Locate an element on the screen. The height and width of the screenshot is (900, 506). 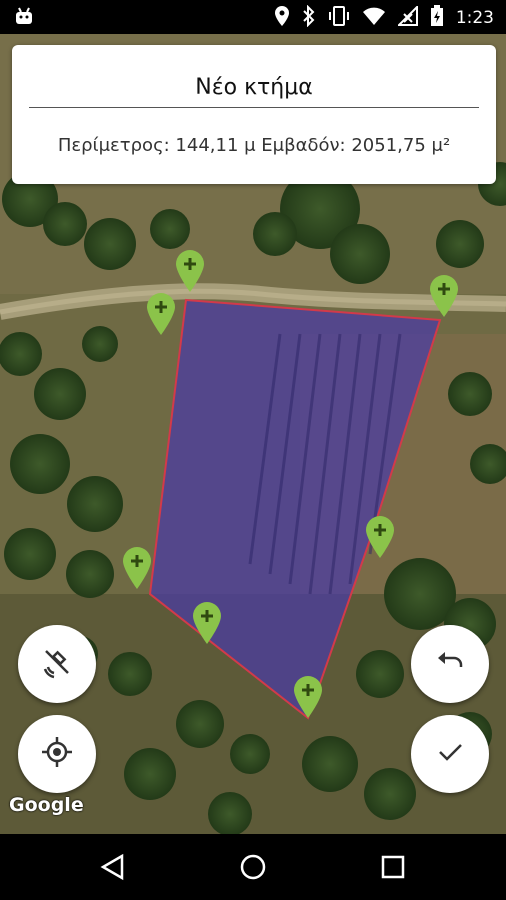
undo-button is located at coordinates (450, 664).